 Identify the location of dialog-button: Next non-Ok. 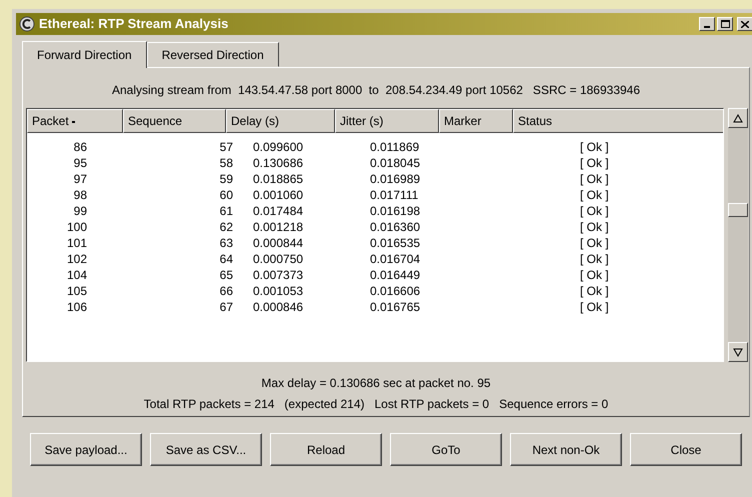
(566, 449).